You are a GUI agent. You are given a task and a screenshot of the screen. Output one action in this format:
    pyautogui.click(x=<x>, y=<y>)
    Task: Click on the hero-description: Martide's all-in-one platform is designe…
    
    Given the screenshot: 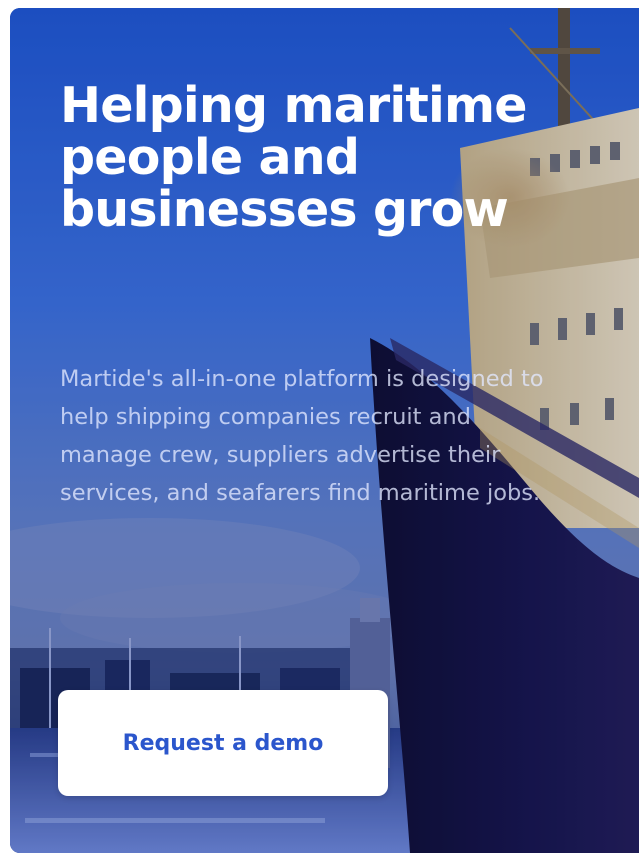 What is the action you would take?
    pyautogui.click(x=302, y=436)
    